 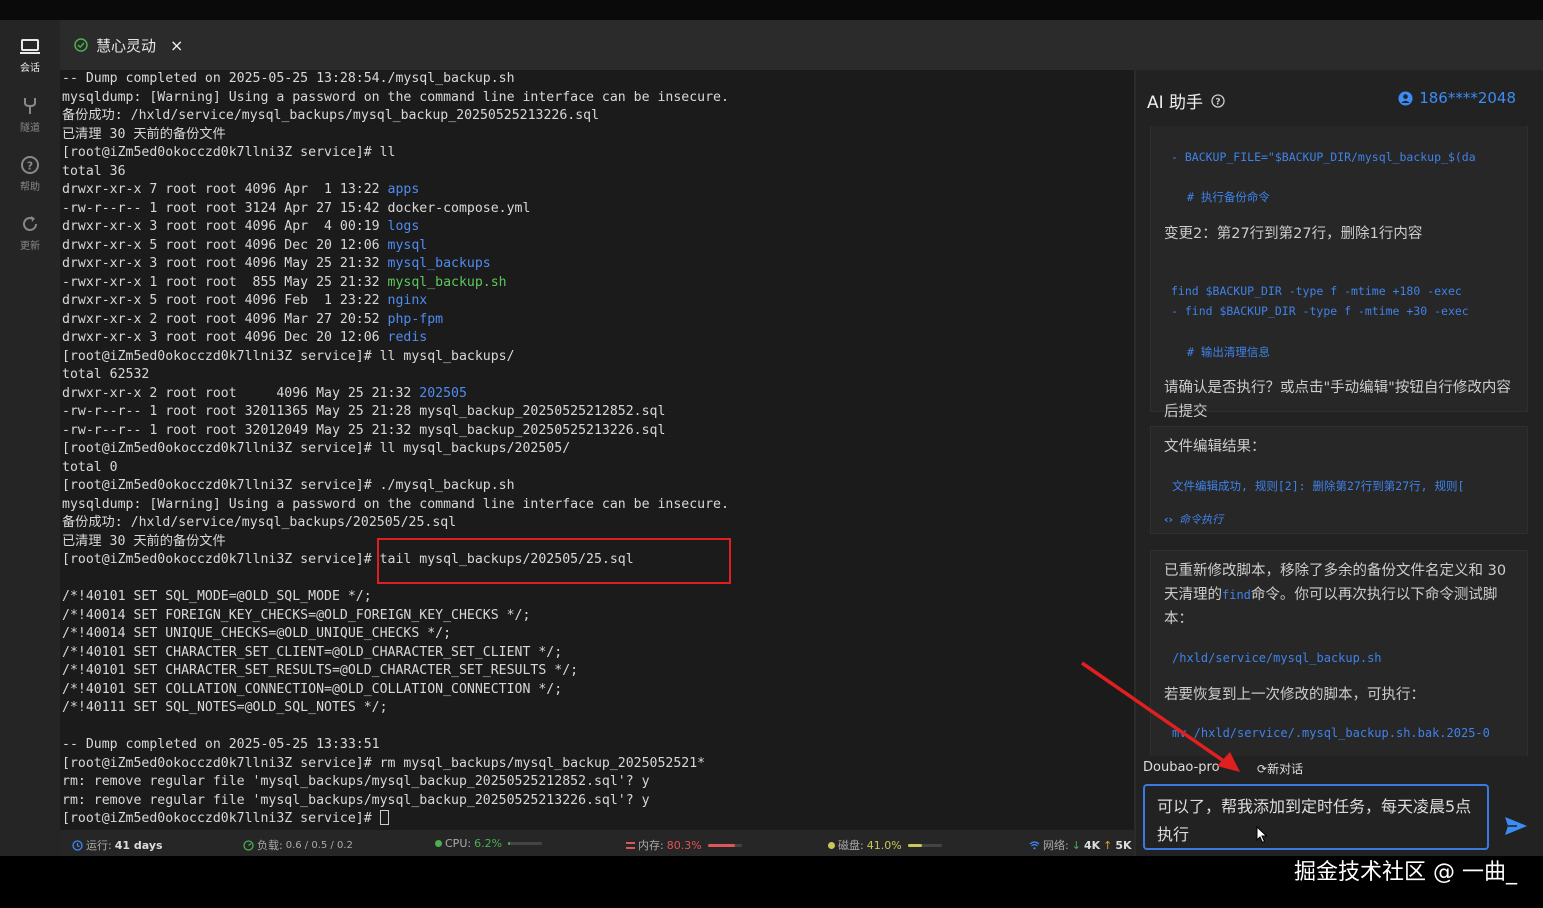 I want to click on terminal-text: drwxr-xr-x 3 root root 4096 Apr 4 00:19, so click(x=225, y=226).